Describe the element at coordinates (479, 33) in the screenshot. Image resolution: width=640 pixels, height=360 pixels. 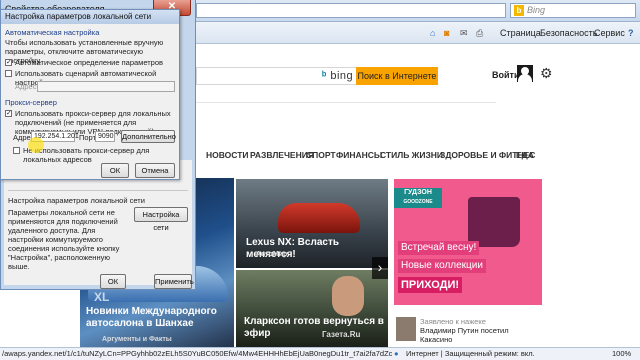
I see `print-icon: ⎙` at that location.